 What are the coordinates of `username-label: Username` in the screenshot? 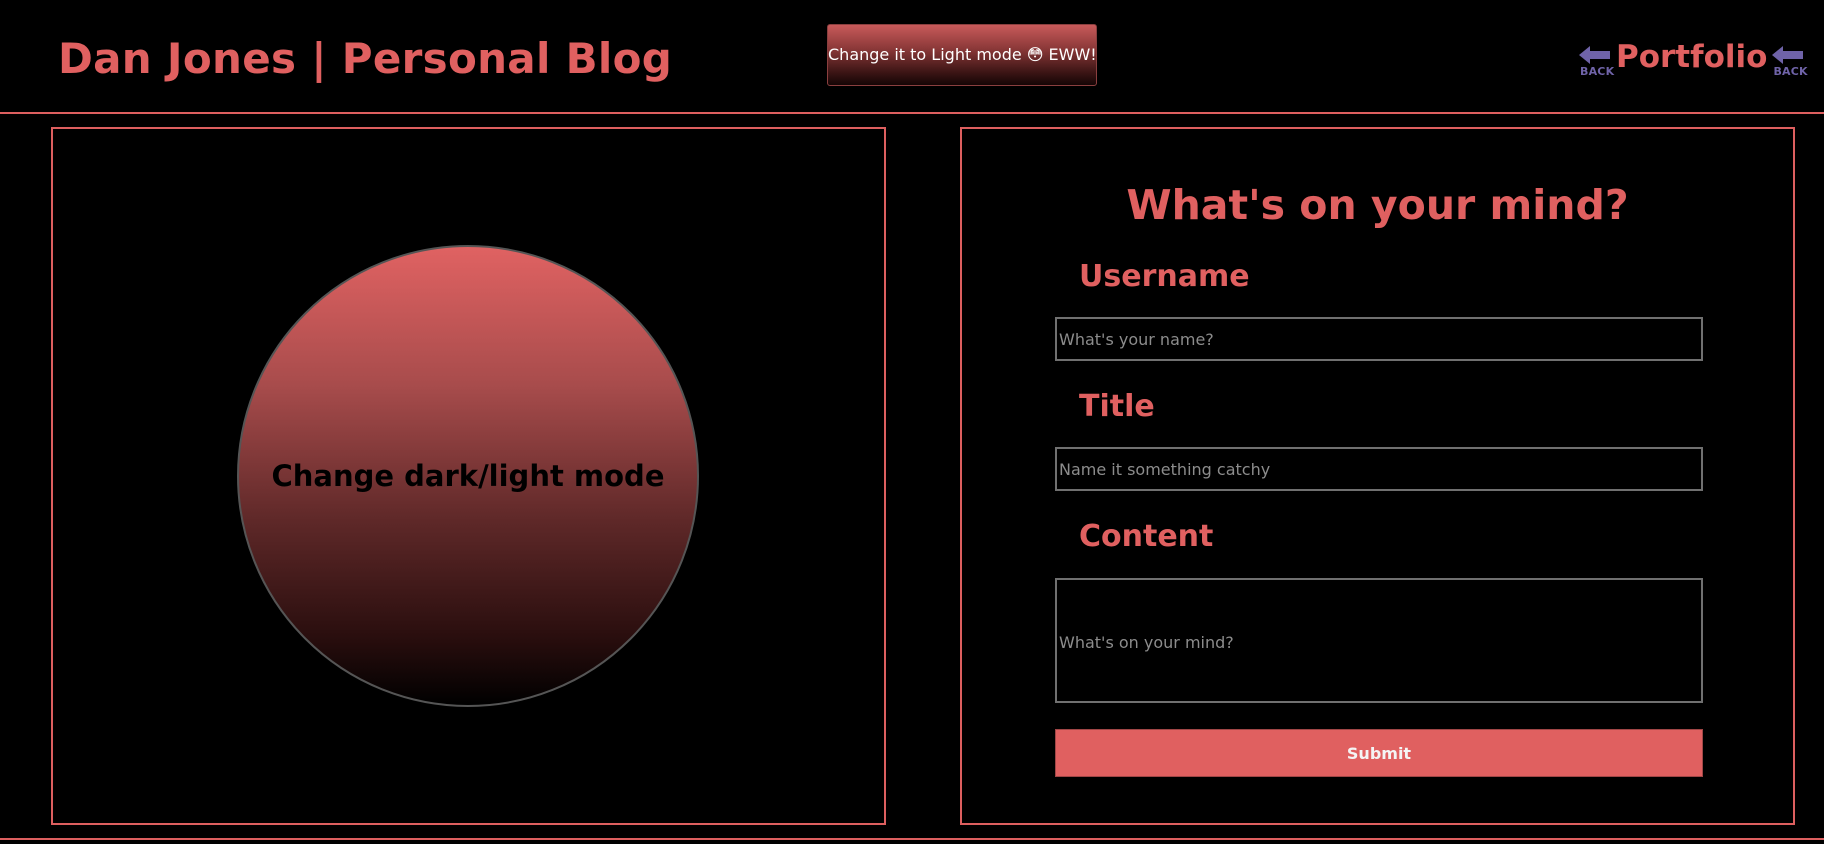 It's located at (1164, 276).